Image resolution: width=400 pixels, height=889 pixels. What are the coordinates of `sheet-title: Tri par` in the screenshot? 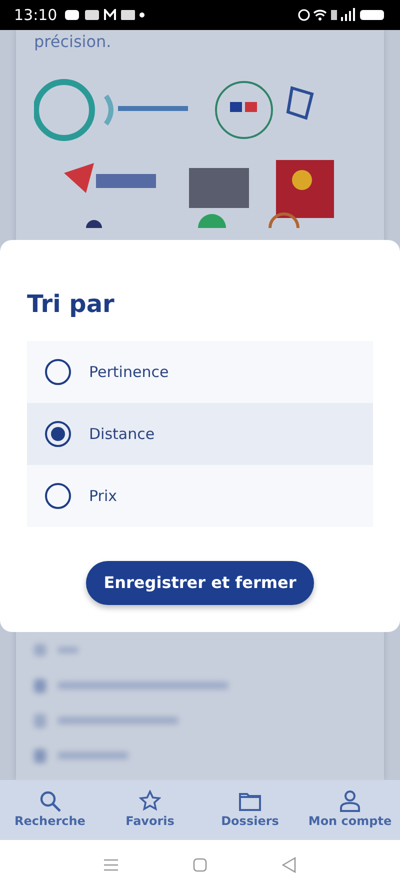 It's located at (71, 304).